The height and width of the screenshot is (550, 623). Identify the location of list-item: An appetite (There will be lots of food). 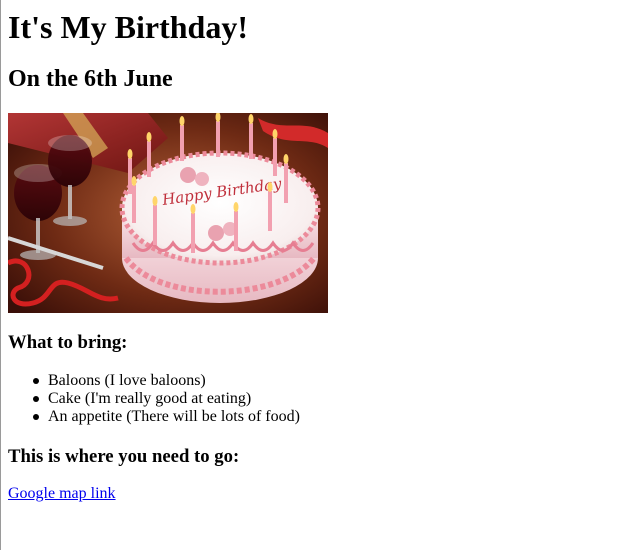
(166, 416).